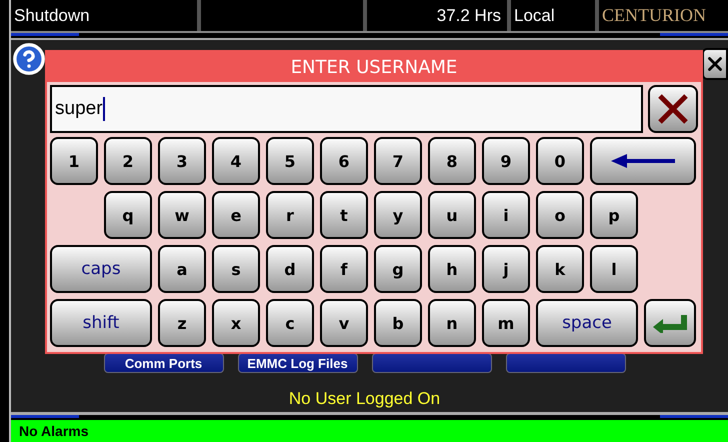 Image resolution: width=728 pixels, height=442 pixels. What do you see at coordinates (364, 399) in the screenshot?
I see `login-status: No User Logged On` at bounding box center [364, 399].